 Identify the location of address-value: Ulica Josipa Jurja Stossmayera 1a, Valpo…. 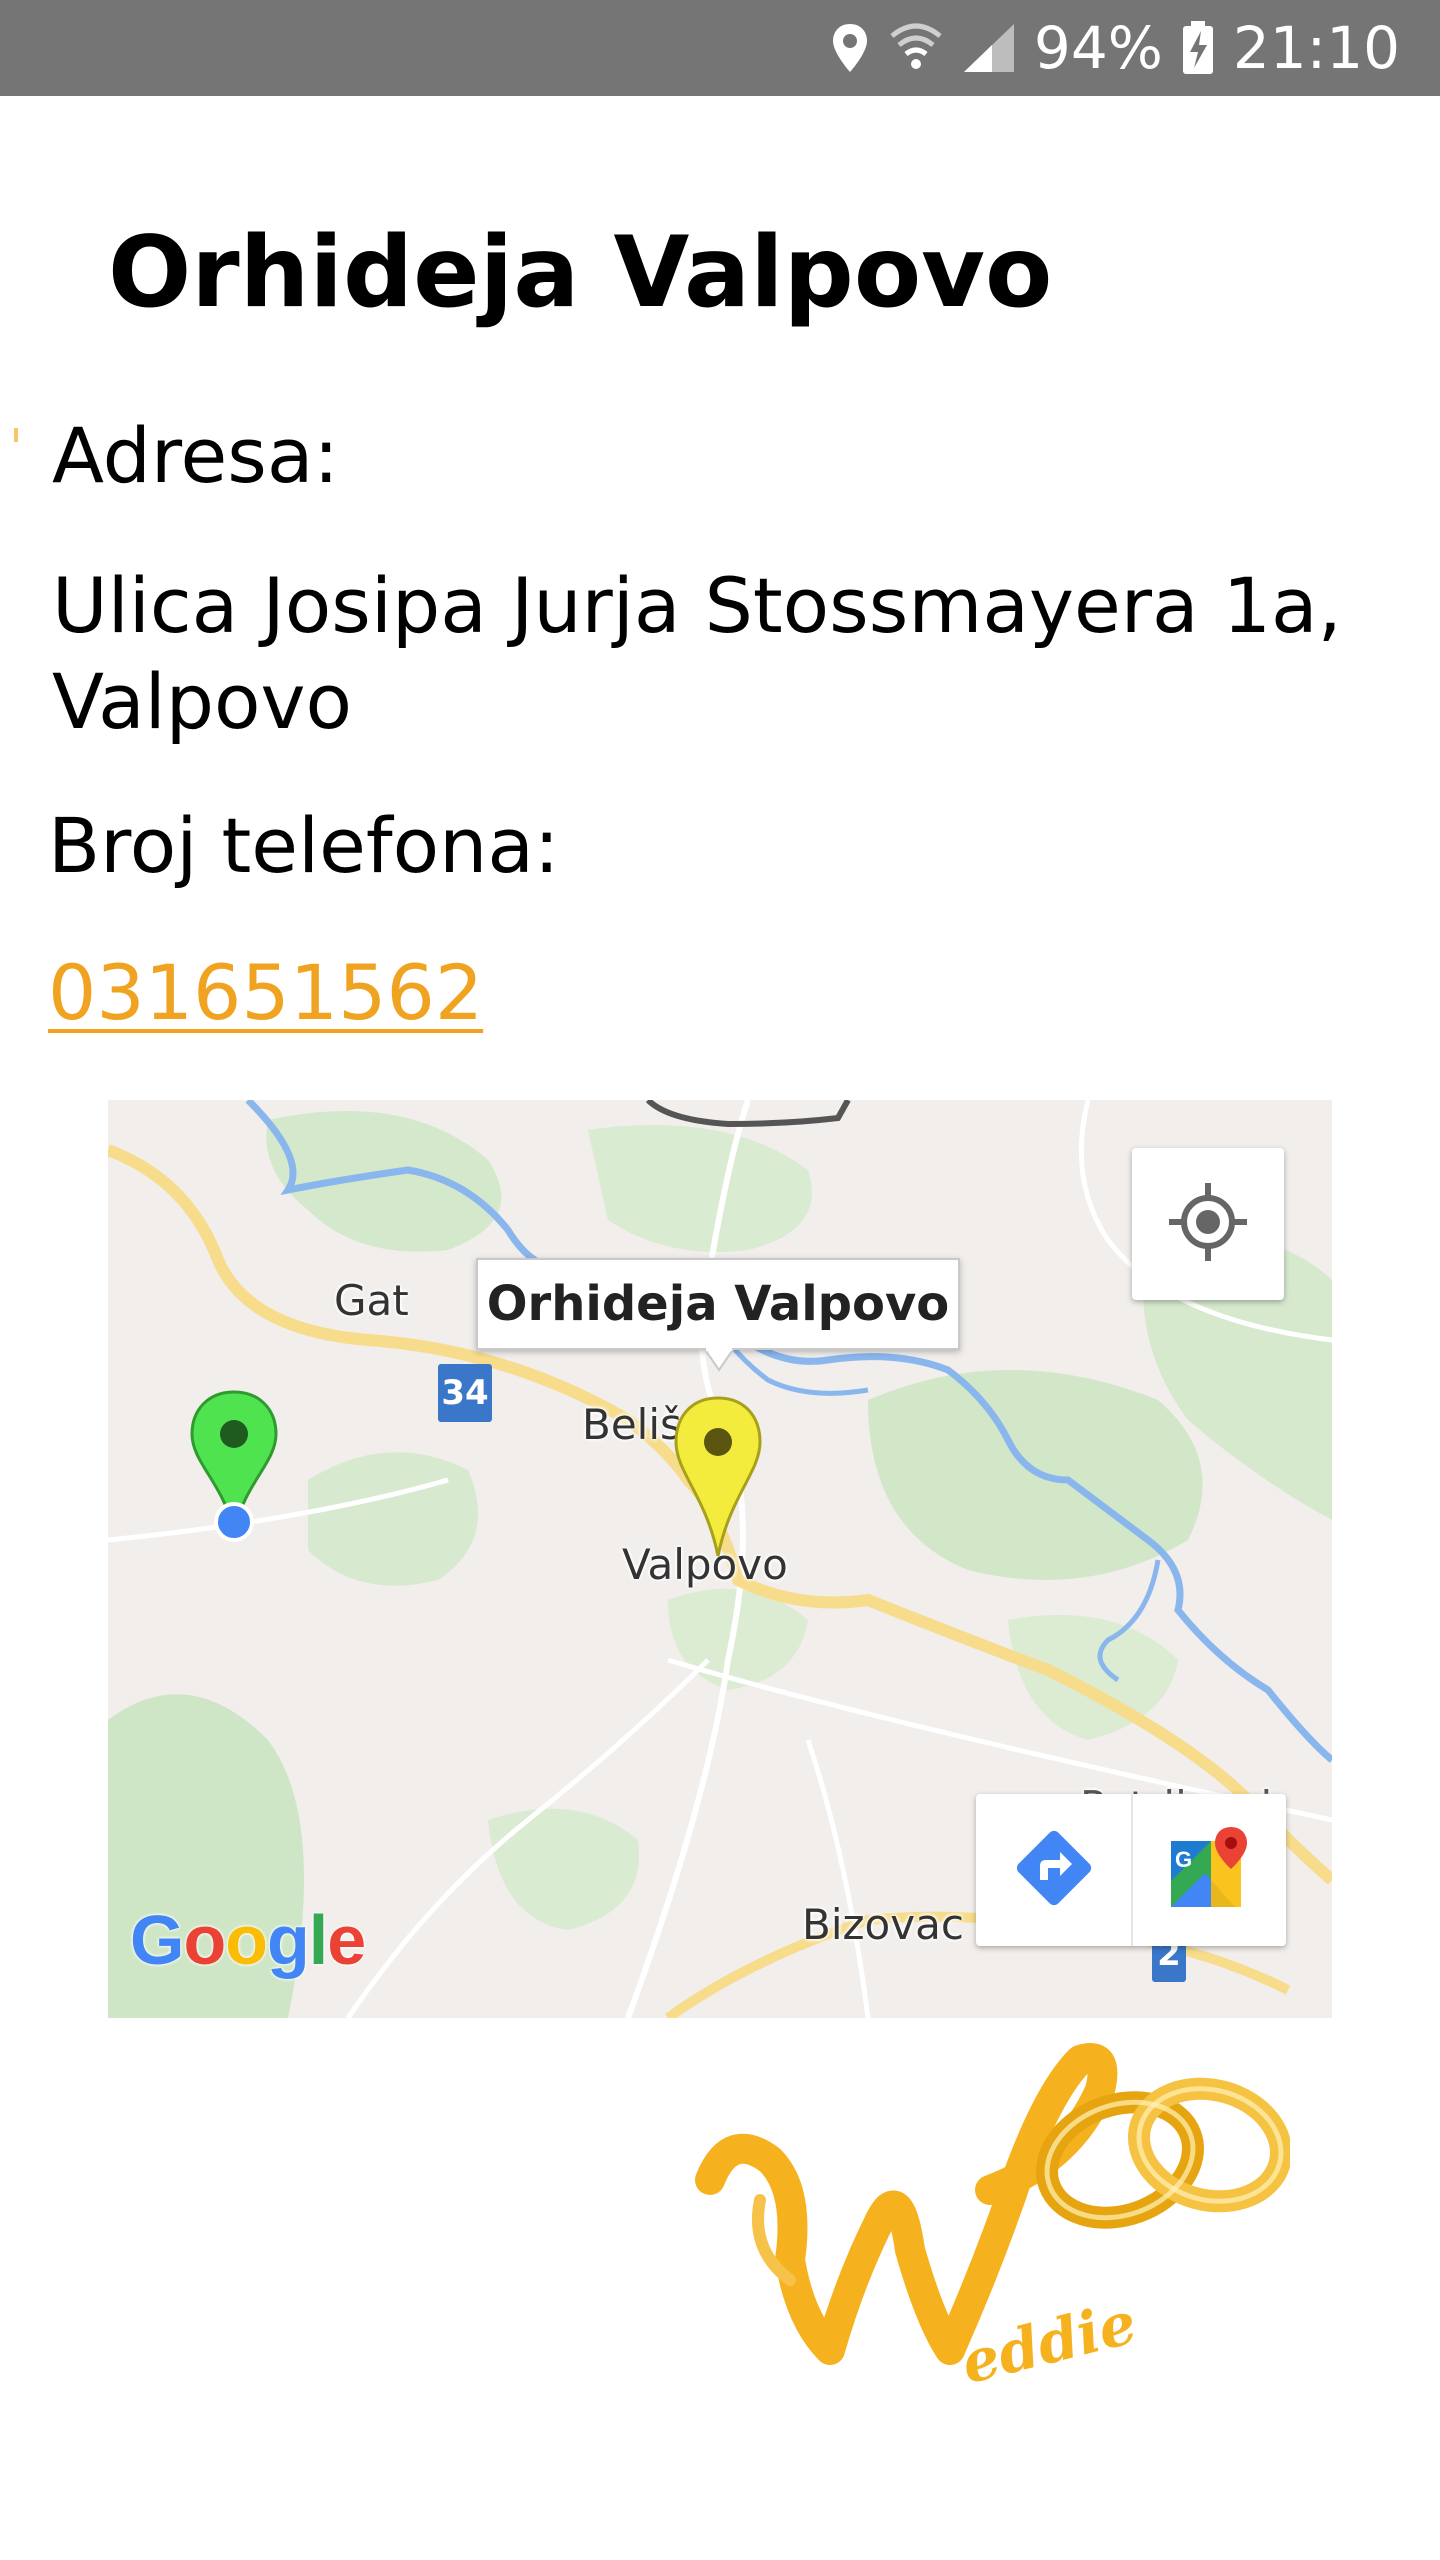
(697, 653).